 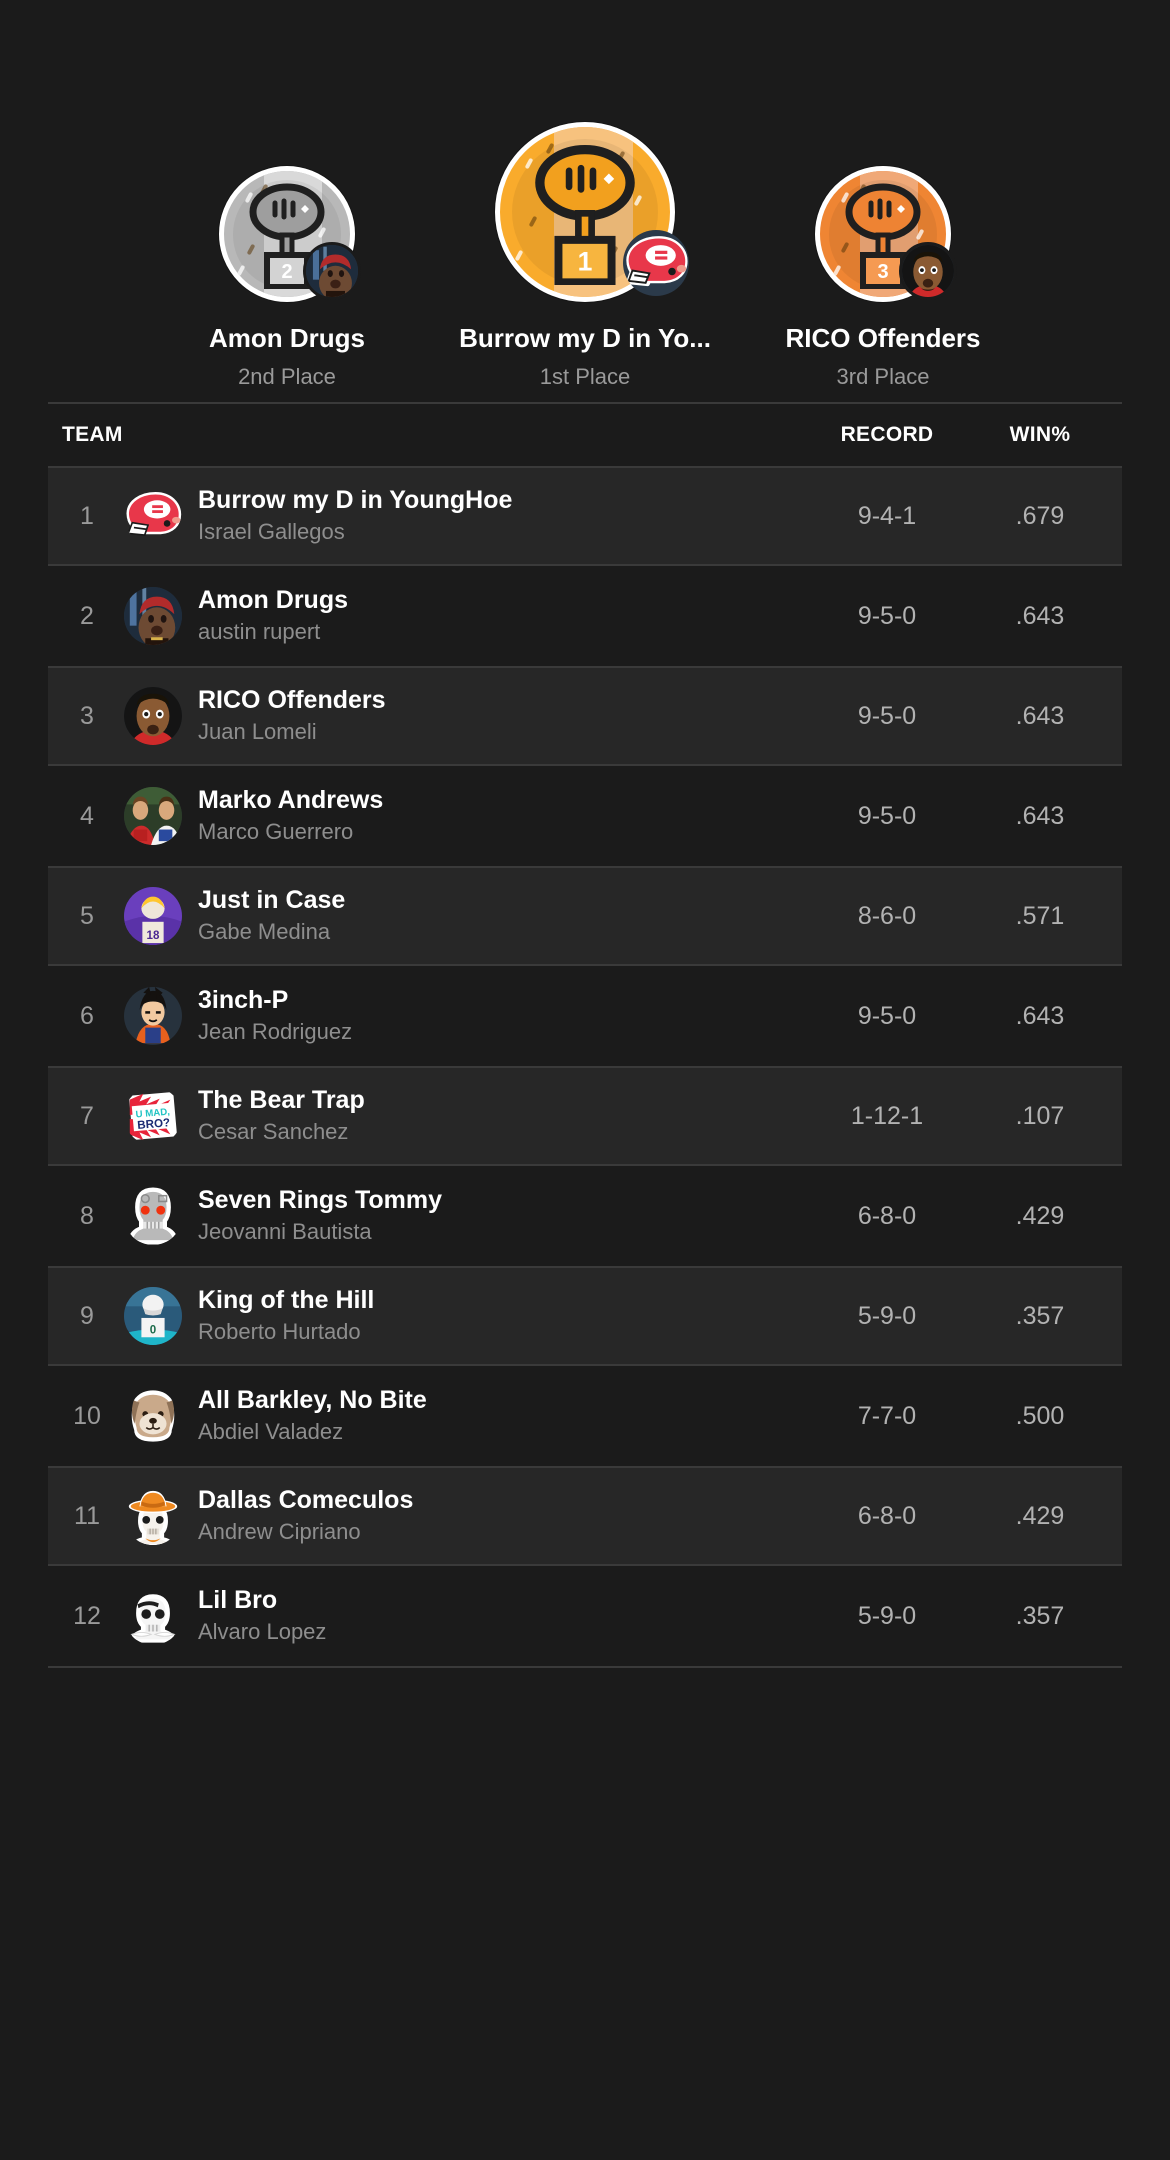 What do you see at coordinates (273, 599) in the screenshot?
I see `team-name: Amon Drugs` at bounding box center [273, 599].